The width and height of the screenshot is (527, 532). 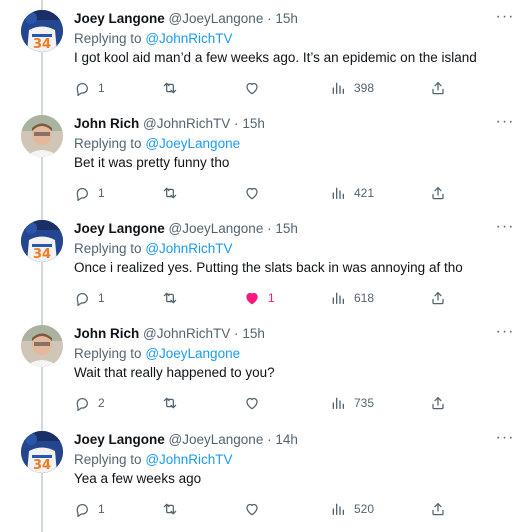 I want to click on views-button: 520, so click(x=352, y=509).